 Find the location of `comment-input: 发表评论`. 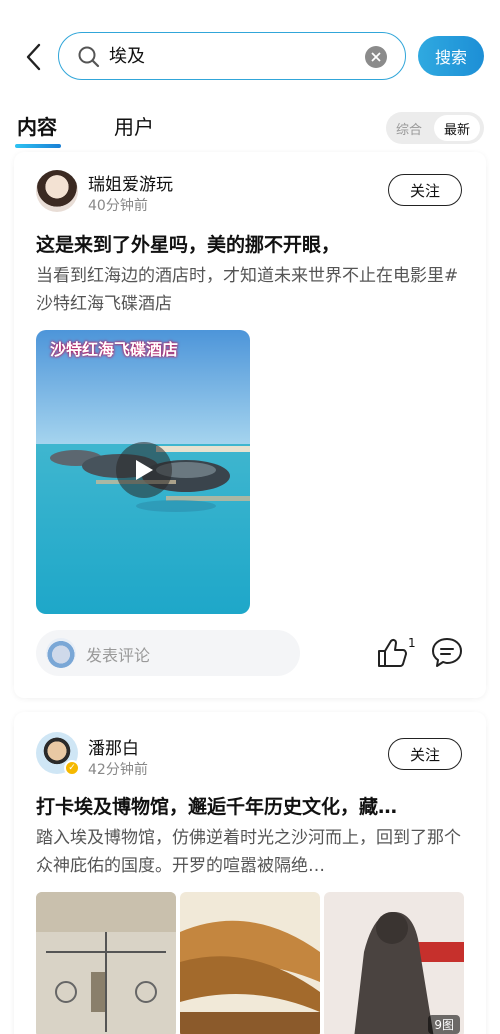

comment-input: 发表评论 is located at coordinates (168, 653).